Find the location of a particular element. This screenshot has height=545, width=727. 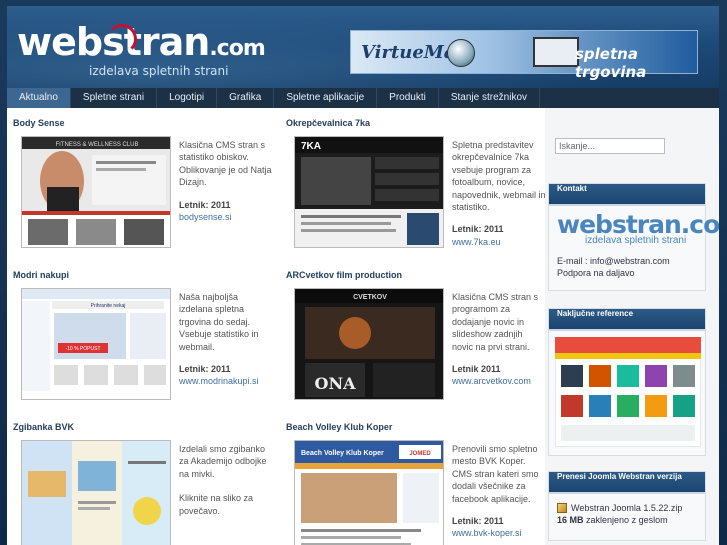

reference-title: ARCvetkov film production is located at coordinates (344, 275).